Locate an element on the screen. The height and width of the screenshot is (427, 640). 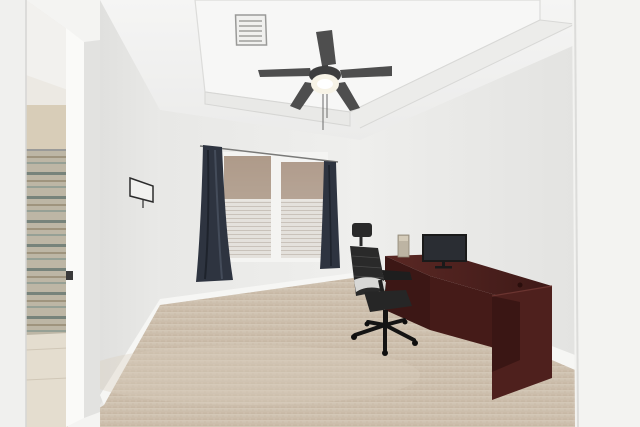
ceiling-vent is located at coordinates (251, 30).